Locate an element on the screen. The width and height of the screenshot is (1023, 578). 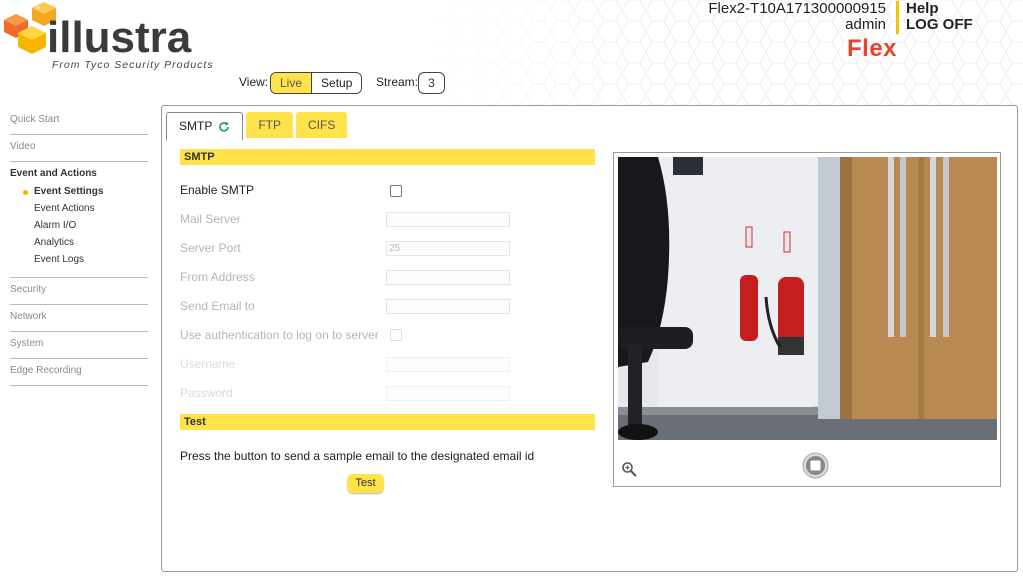
from-address-label: From Address is located at coordinates (217, 277).